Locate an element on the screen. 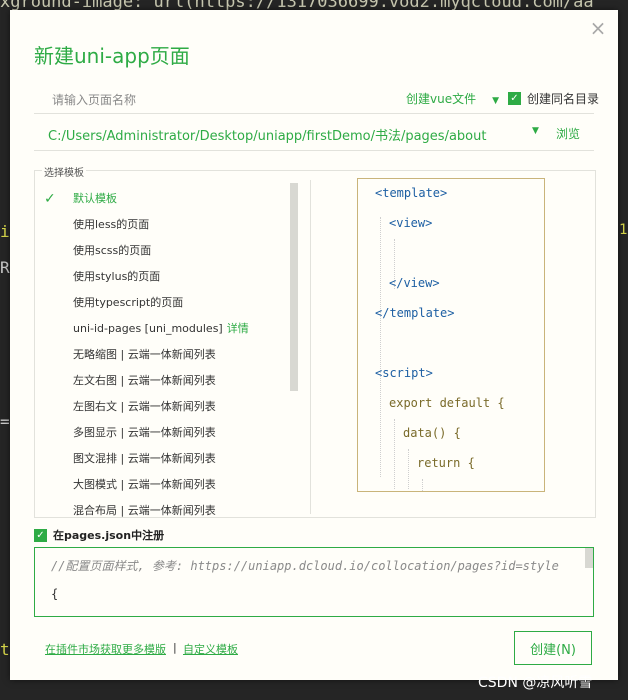  code-line: data() { is located at coordinates (432, 433).